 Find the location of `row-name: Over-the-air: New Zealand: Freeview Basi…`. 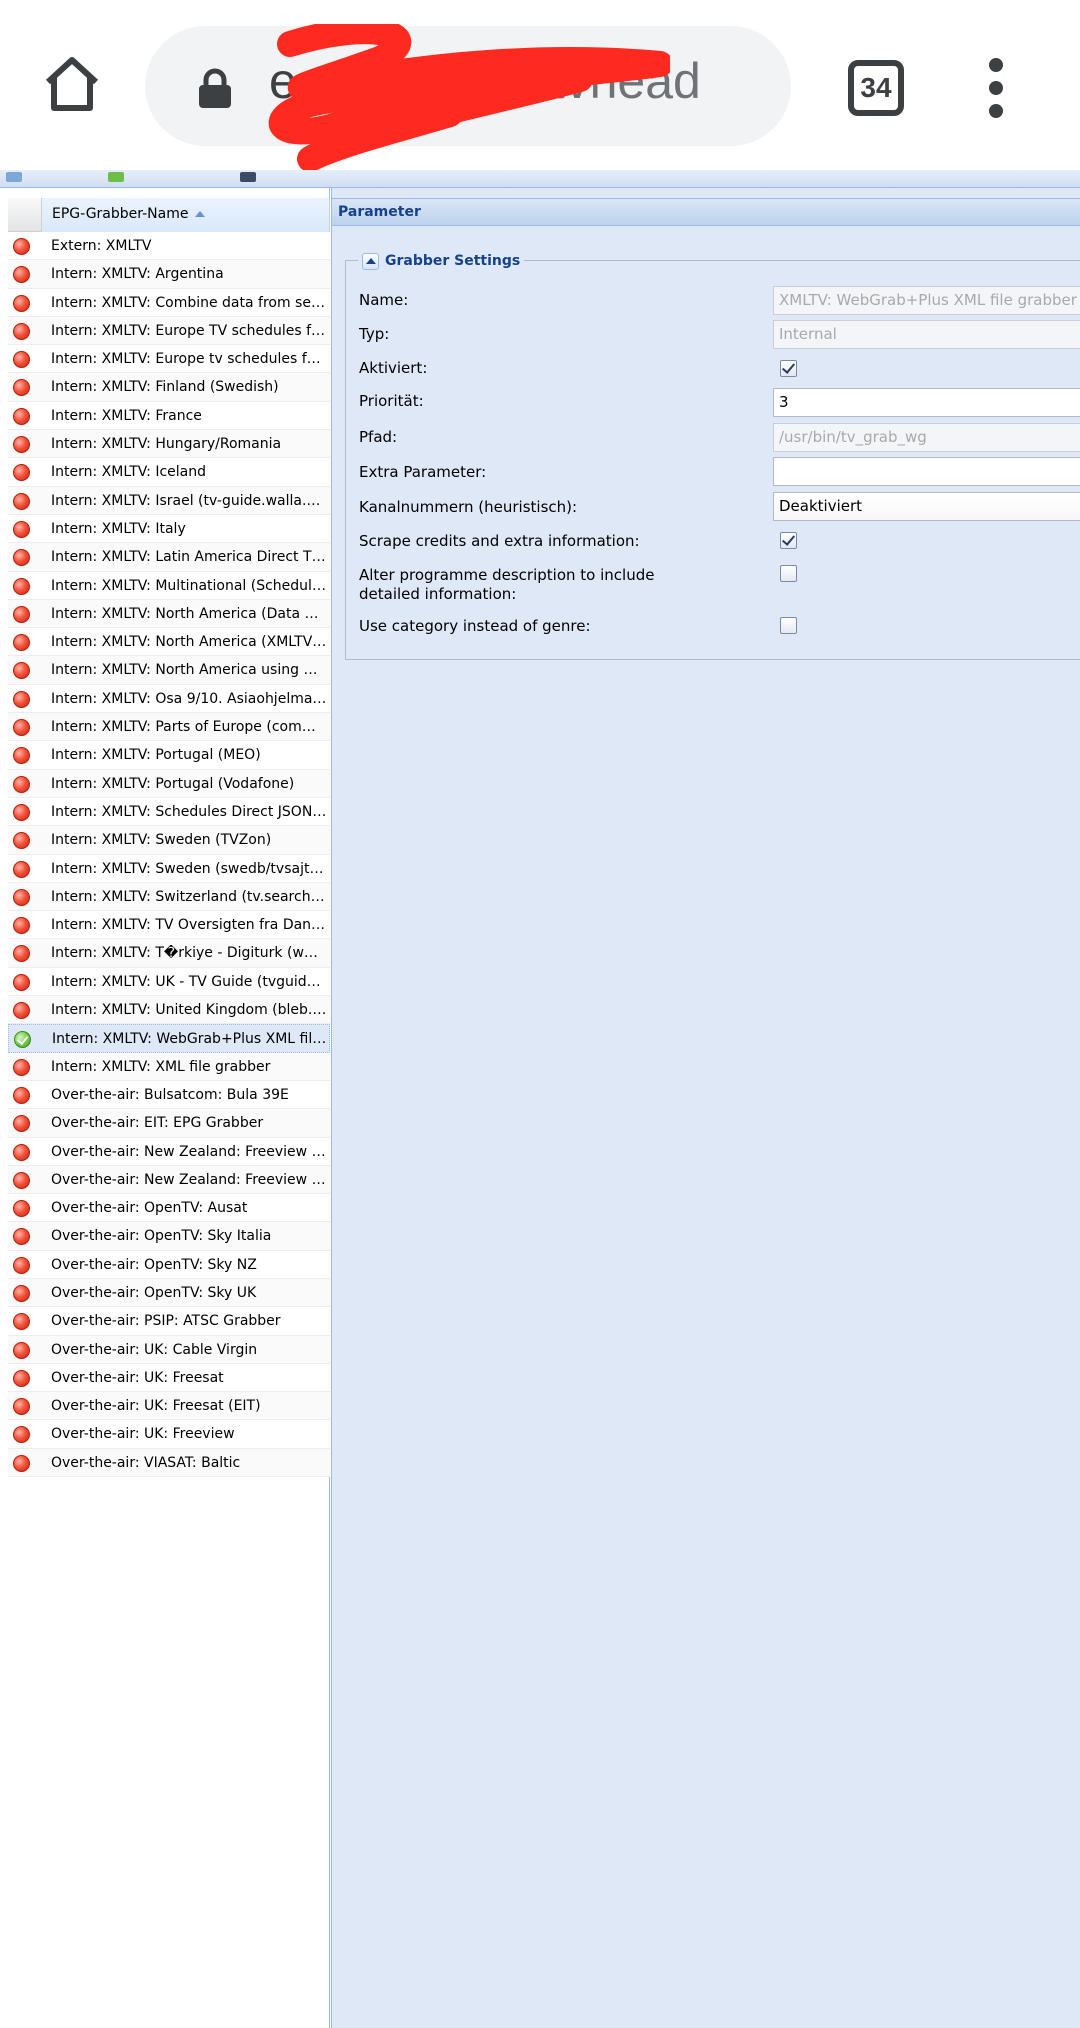

row-name: Over-the-air: New Zealand: Freeview Basi… is located at coordinates (189, 1151).